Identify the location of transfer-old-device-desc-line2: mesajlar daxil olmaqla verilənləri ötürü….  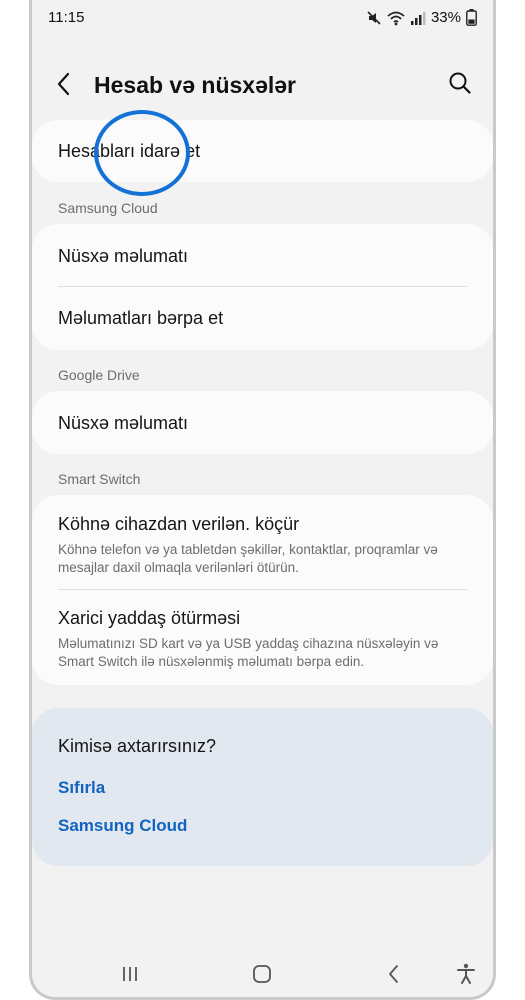
(178, 567).